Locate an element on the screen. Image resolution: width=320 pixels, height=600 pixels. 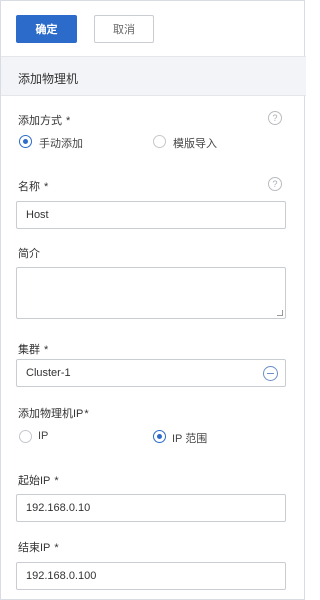
resize-grip-icon is located at coordinates (280, 313).